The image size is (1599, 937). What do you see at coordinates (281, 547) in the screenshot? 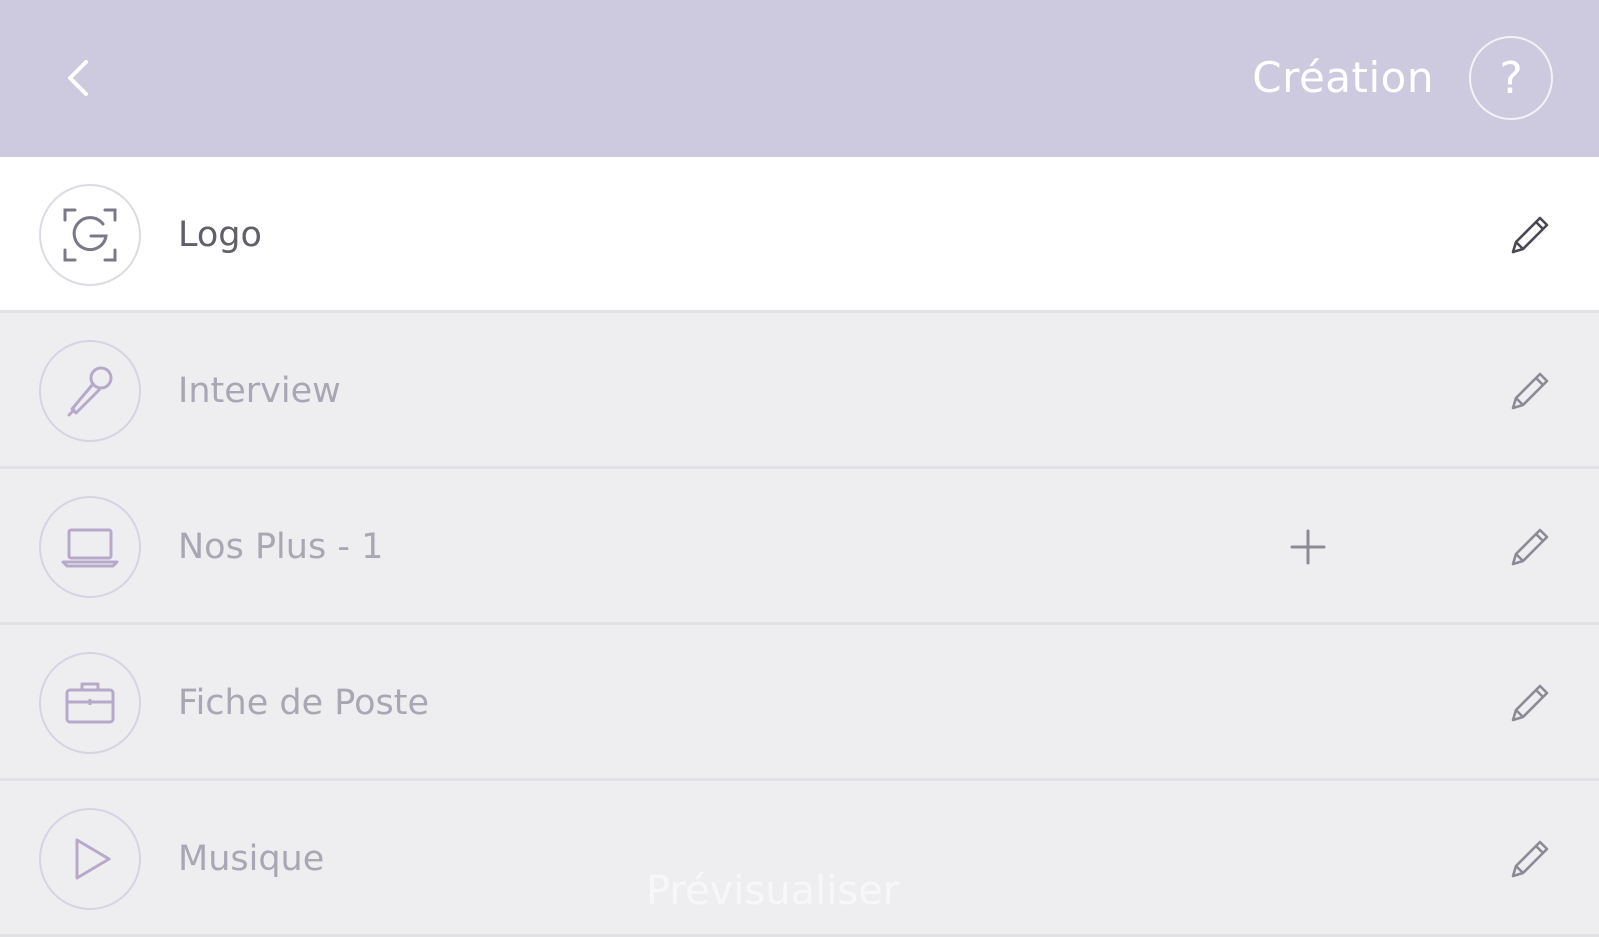
I see `list-item-label: Nos Plus - 1` at bounding box center [281, 547].